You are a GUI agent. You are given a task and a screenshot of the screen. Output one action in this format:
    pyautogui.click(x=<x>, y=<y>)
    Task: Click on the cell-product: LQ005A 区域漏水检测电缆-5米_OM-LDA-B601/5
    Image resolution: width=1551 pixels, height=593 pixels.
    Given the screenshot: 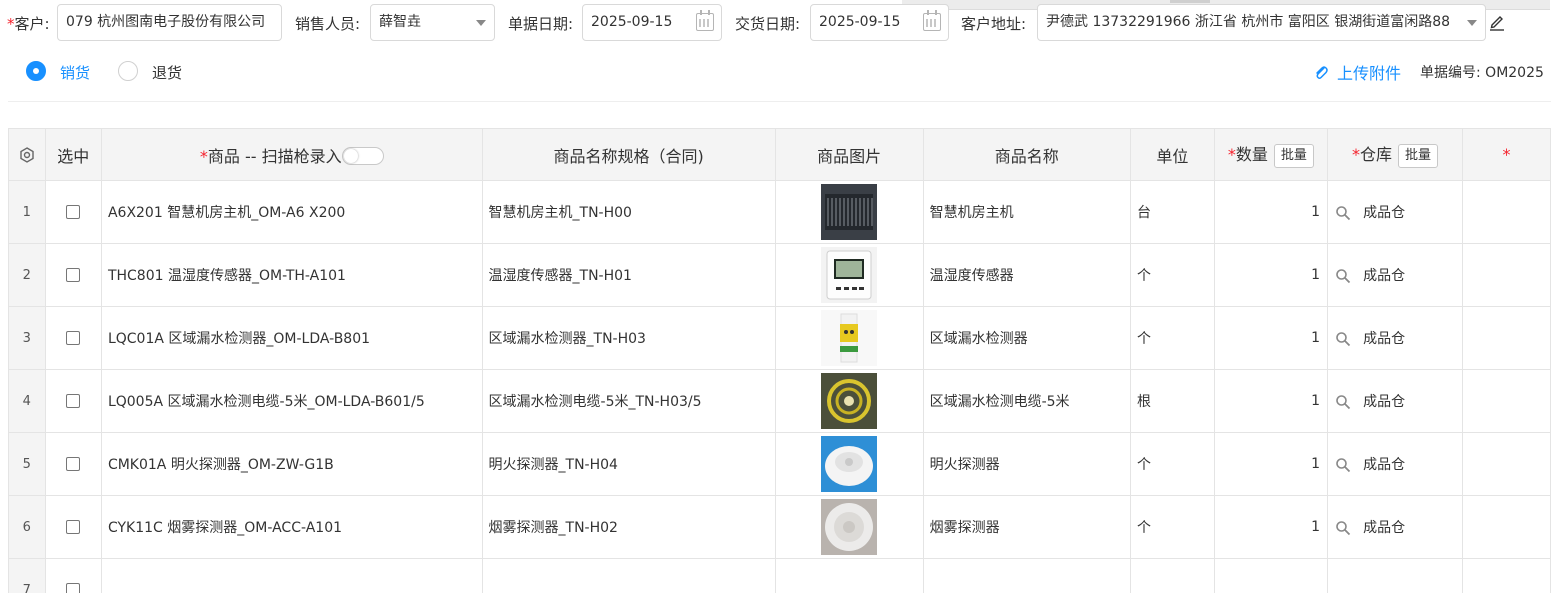 What is the action you would take?
    pyautogui.click(x=291, y=401)
    